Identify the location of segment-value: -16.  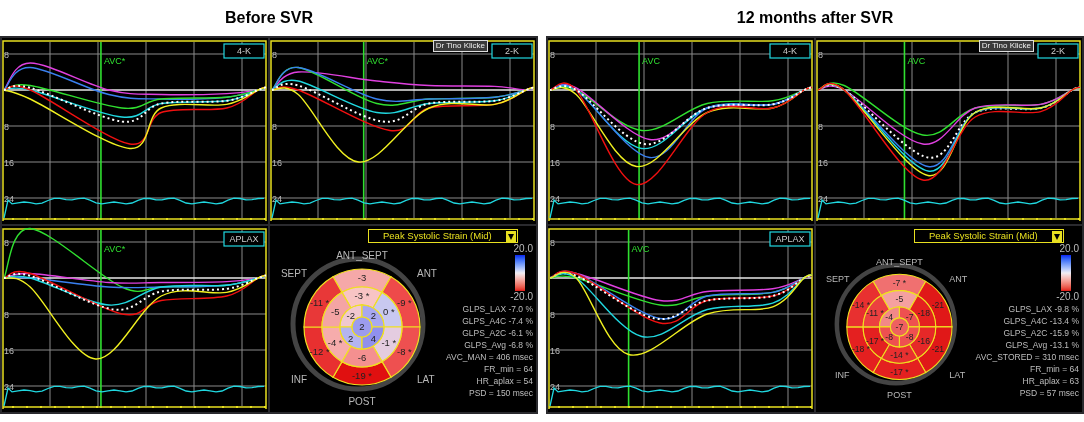
(923, 341).